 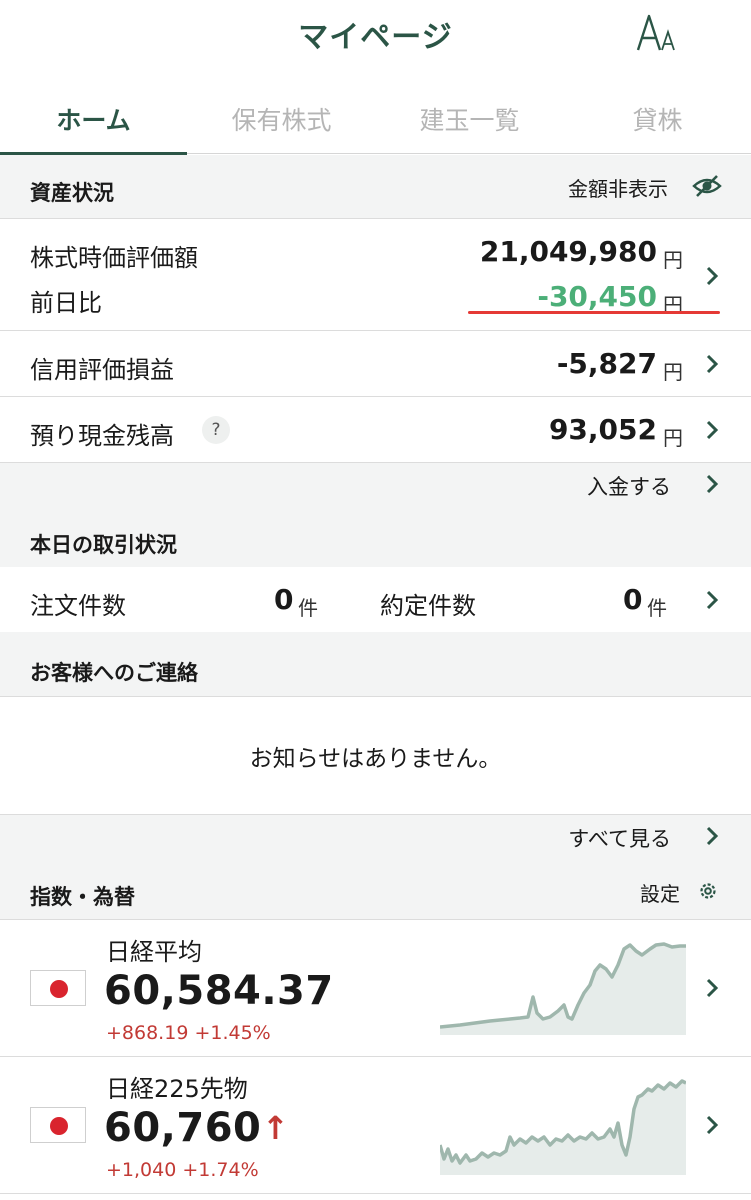 I want to click on cash-balance-row: 預り現金残高 ? 93,052 円, so click(x=375, y=429).